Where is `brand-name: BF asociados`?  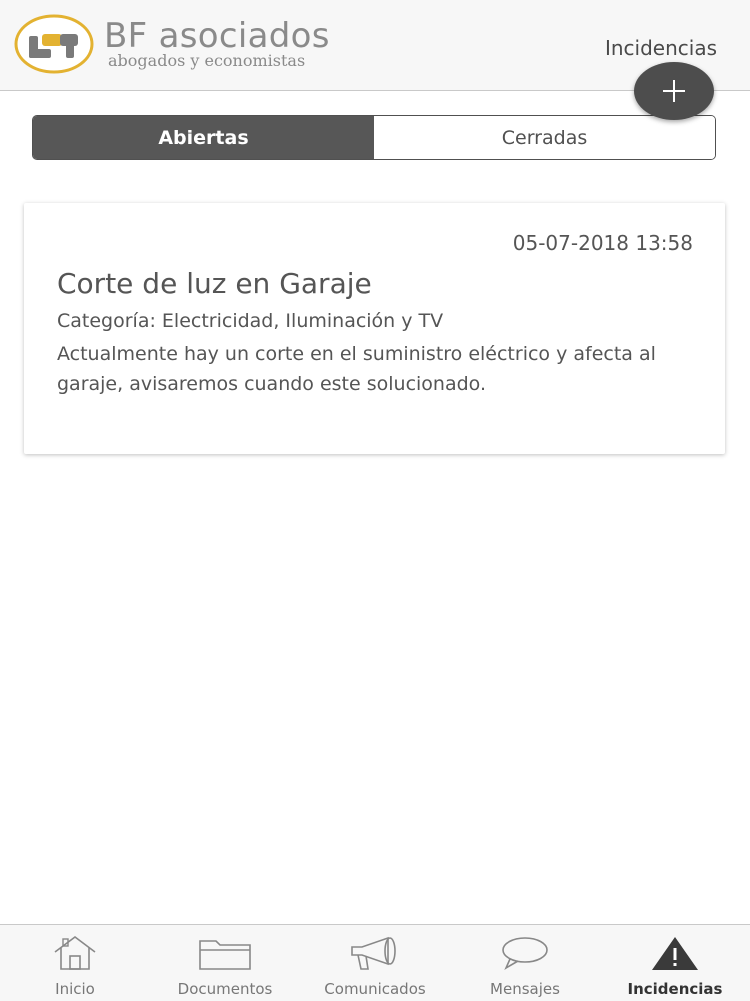
brand-name: BF asociados is located at coordinates (217, 36).